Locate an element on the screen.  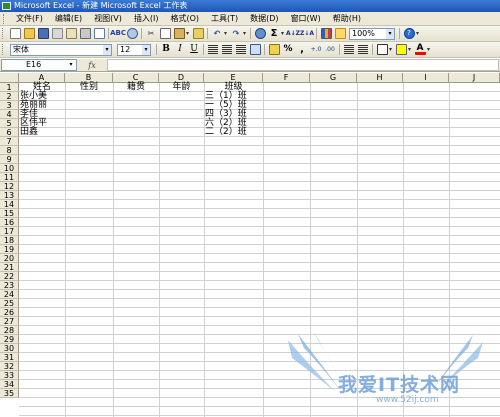
row-header: 15 is located at coordinates (9, 213).